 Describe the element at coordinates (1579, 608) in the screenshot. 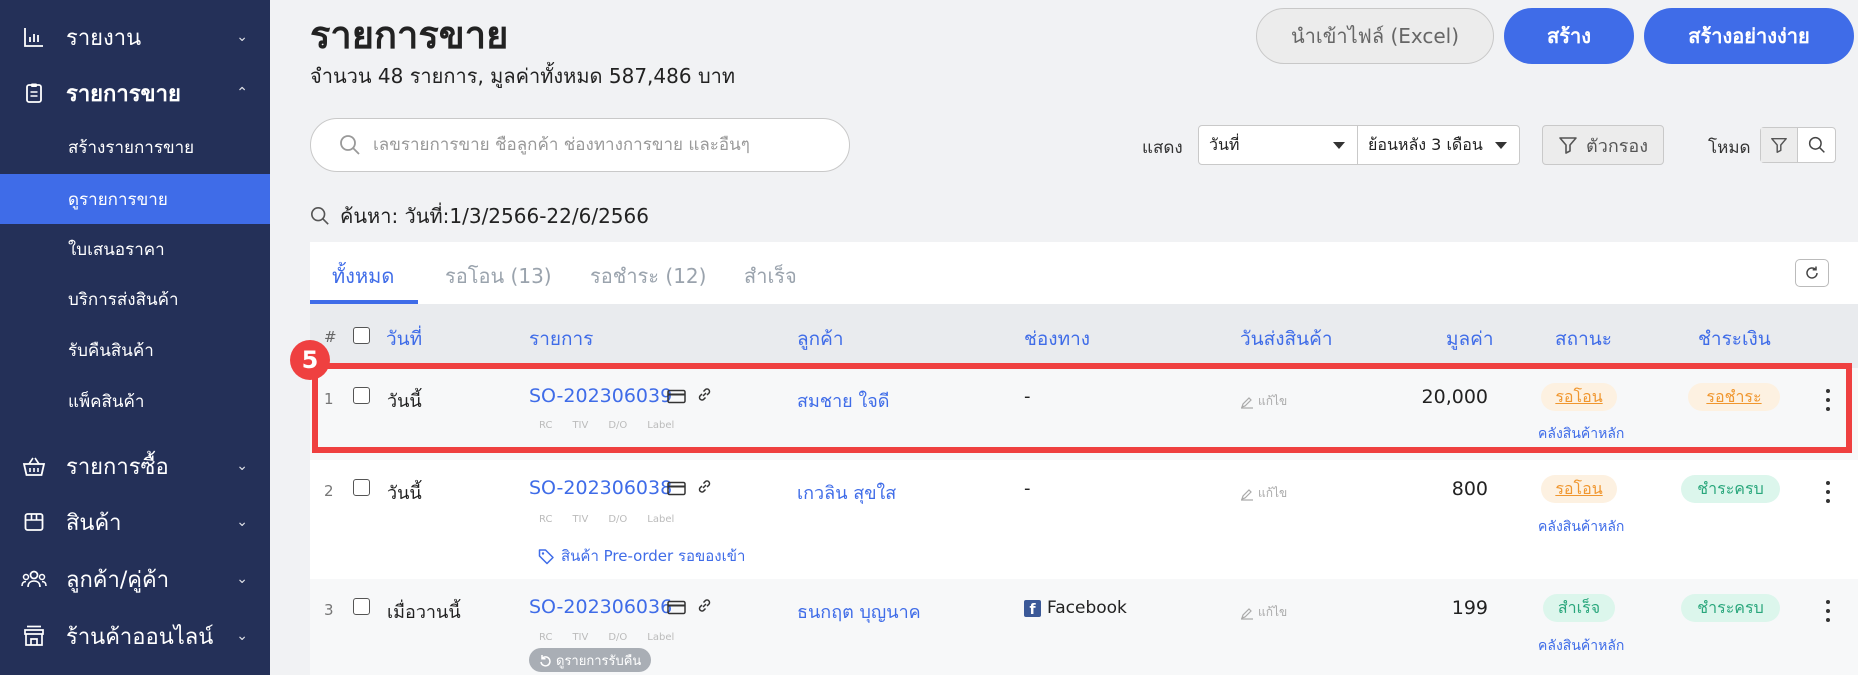

I see `status-badge: สำเร็จ` at that location.